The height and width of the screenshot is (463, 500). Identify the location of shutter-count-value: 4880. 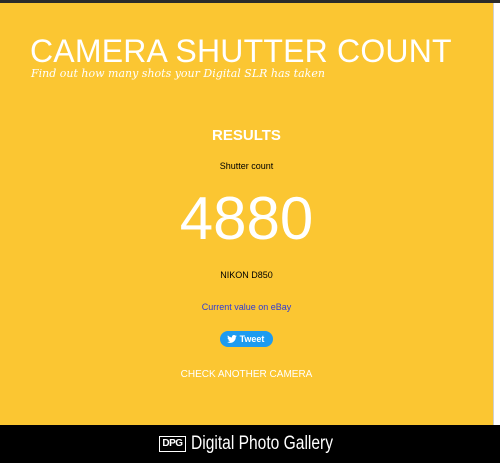
(246, 218).